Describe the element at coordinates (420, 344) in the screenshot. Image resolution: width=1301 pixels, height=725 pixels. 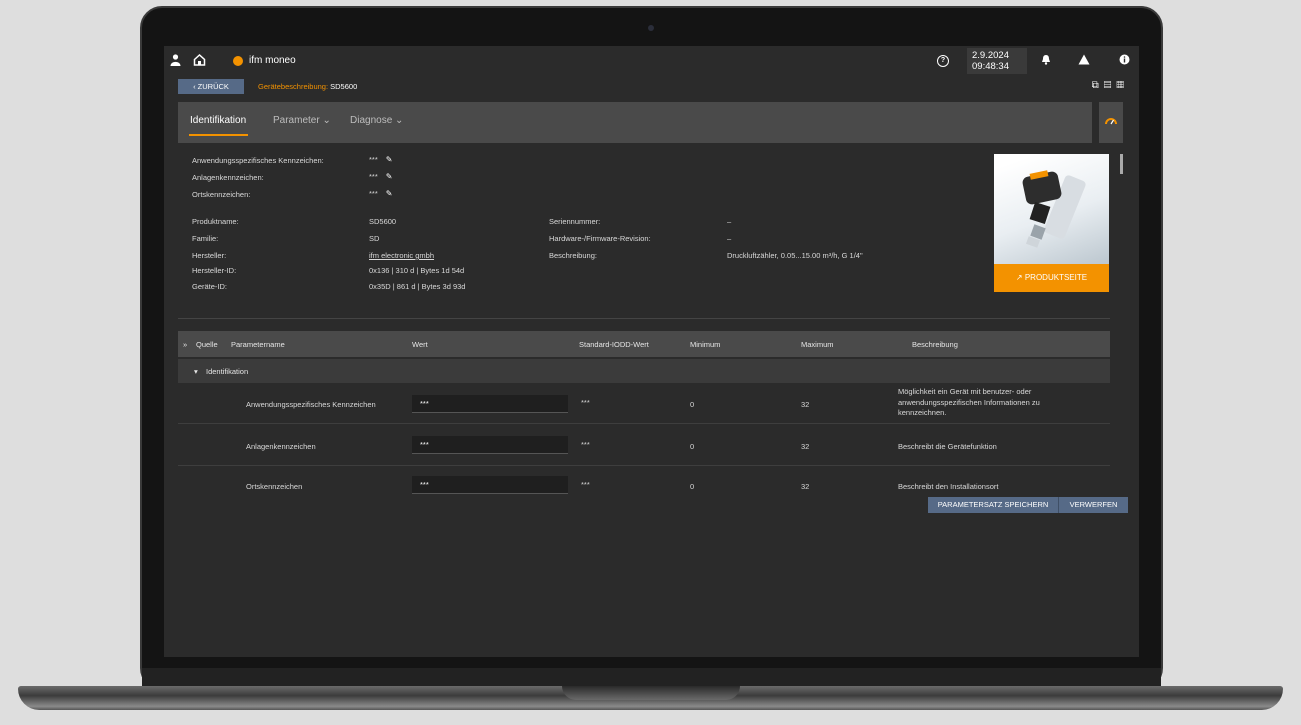
I see `col-wert: Wert` at that location.